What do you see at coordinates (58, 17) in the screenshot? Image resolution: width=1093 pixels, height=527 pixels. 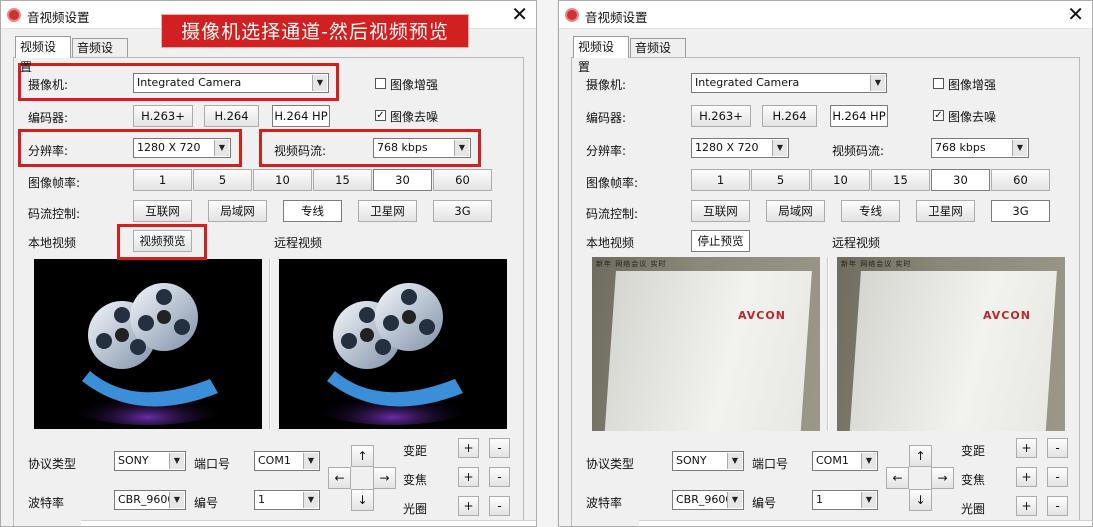 I see `window-title: 音视频设置` at bounding box center [58, 17].